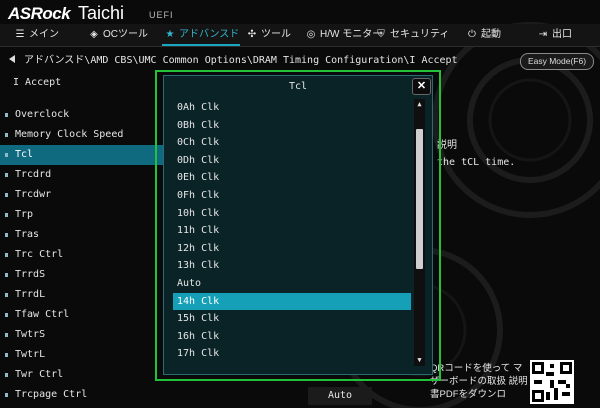 The image size is (600, 408). What do you see at coordinates (421, 86) in the screenshot?
I see `close-icon: ✕` at bounding box center [421, 86].